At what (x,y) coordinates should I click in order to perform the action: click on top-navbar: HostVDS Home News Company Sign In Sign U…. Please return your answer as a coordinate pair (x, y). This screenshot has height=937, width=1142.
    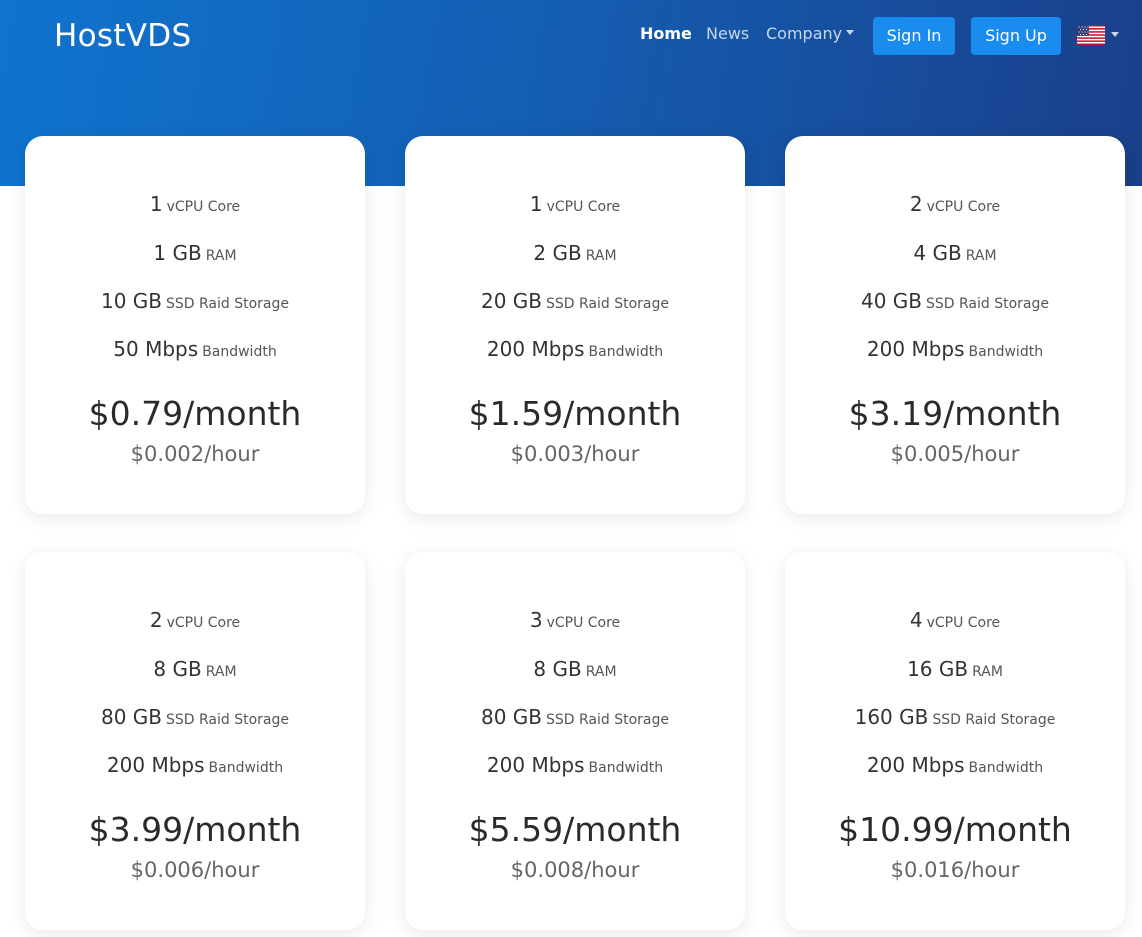
    Looking at the image, I should click on (571, 35).